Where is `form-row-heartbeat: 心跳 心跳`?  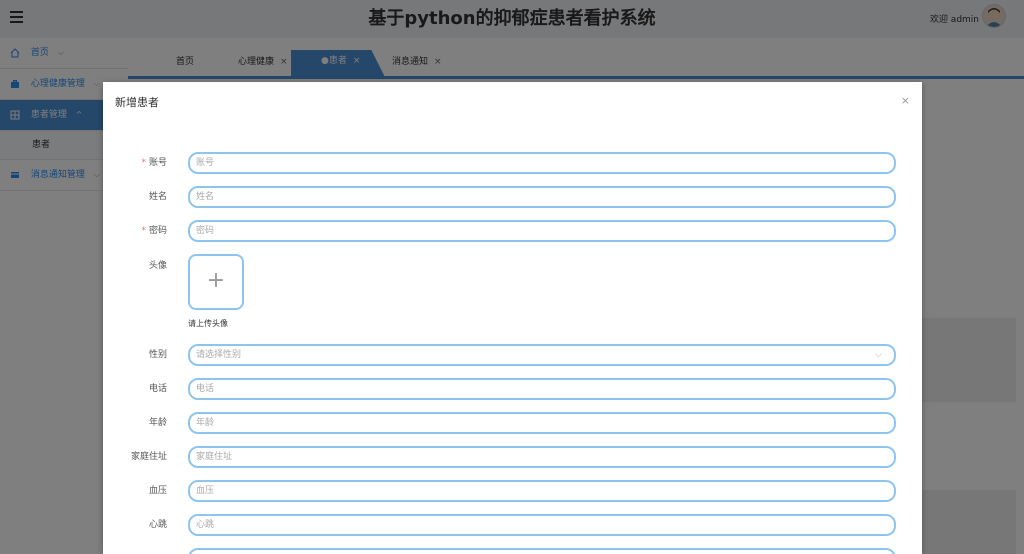 form-row-heartbeat: 心跳 心跳 is located at coordinates (512, 525).